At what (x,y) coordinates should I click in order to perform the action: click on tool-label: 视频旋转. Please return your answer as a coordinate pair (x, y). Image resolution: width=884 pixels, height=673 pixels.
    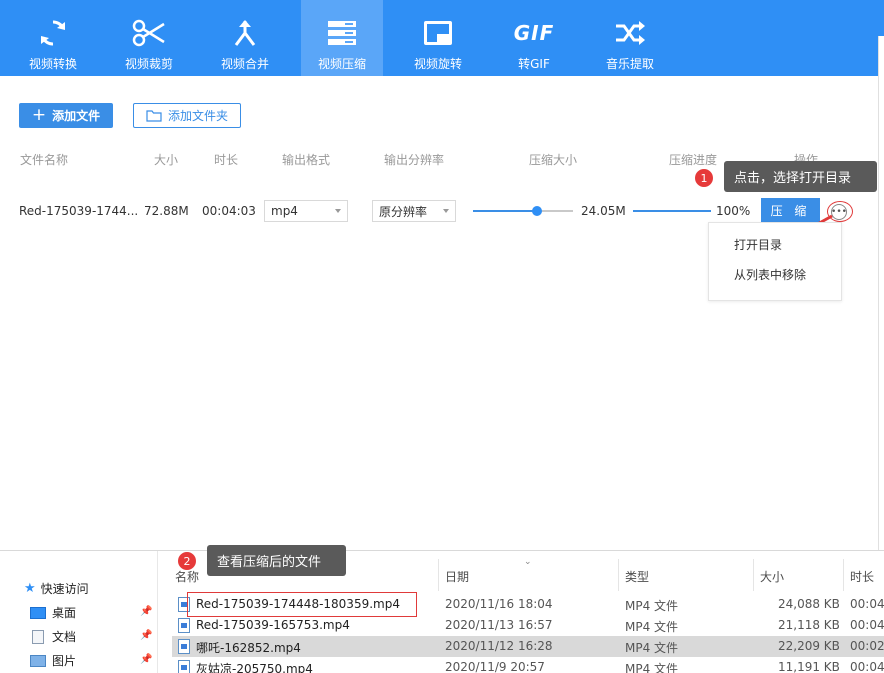
    Looking at the image, I should click on (437, 64).